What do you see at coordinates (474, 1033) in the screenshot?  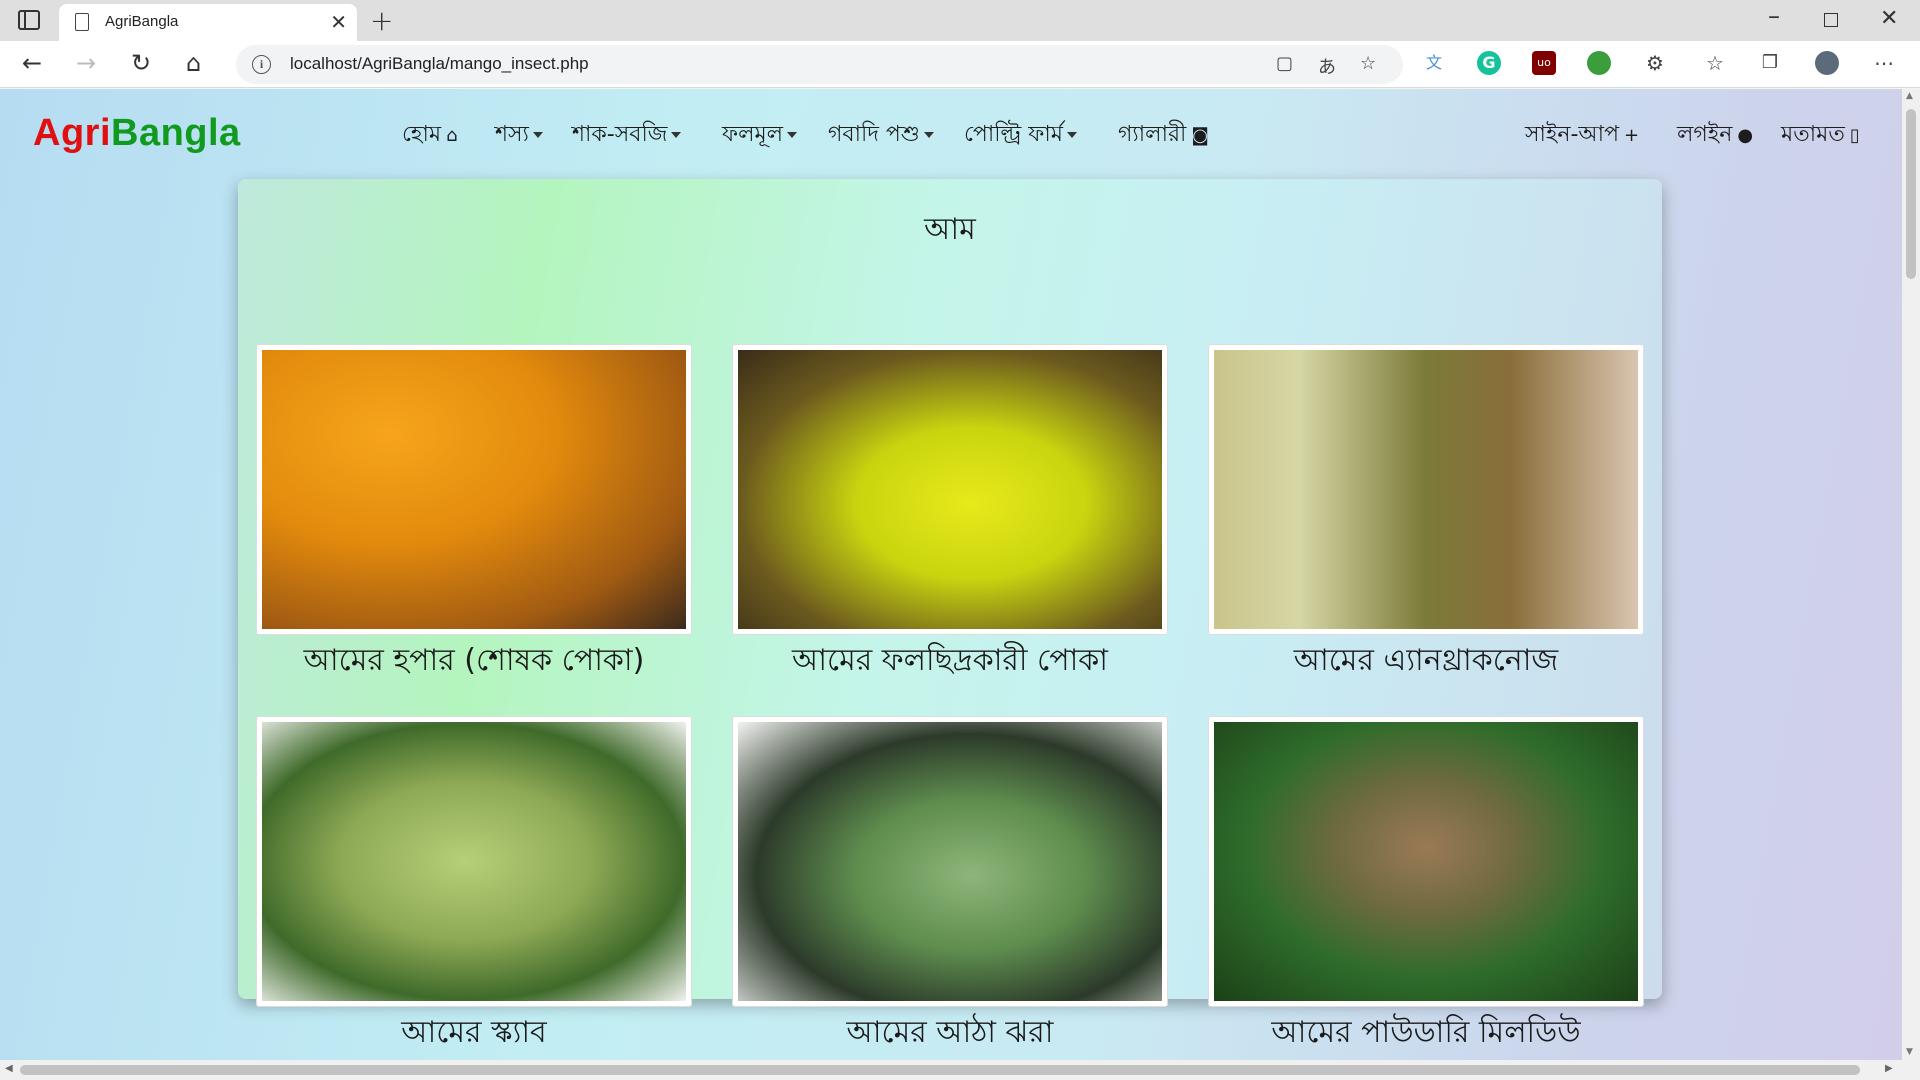 I see `item-caption: আমের স্ক্যাব` at bounding box center [474, 1033].